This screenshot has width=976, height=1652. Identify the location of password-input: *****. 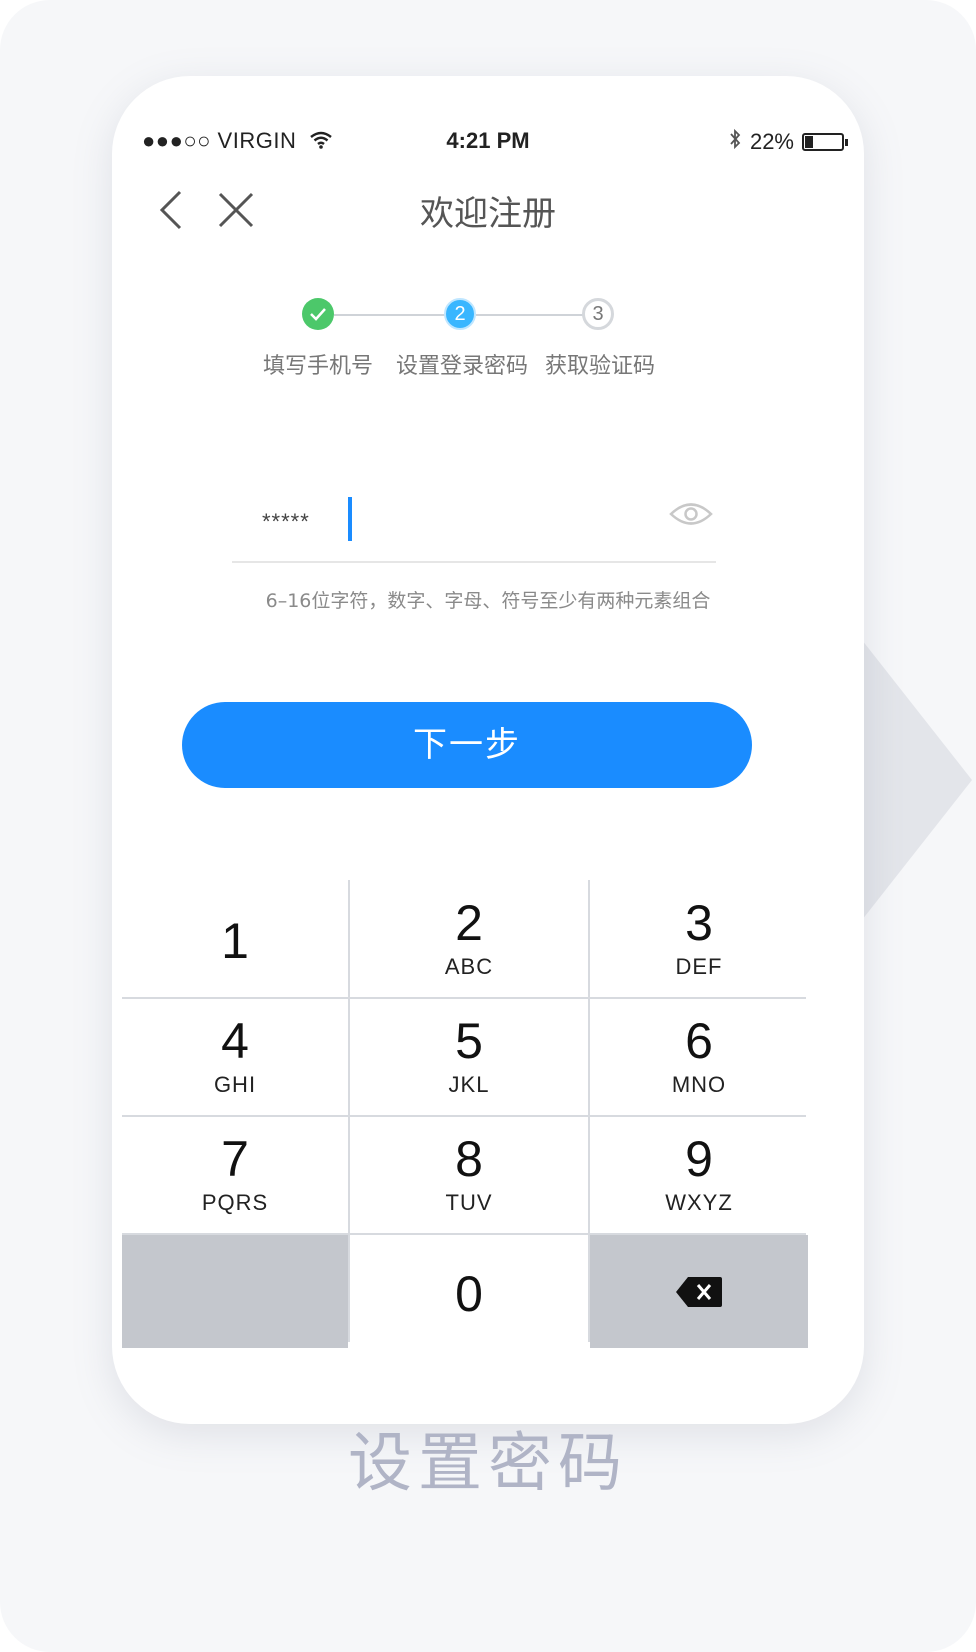
(474, 522).